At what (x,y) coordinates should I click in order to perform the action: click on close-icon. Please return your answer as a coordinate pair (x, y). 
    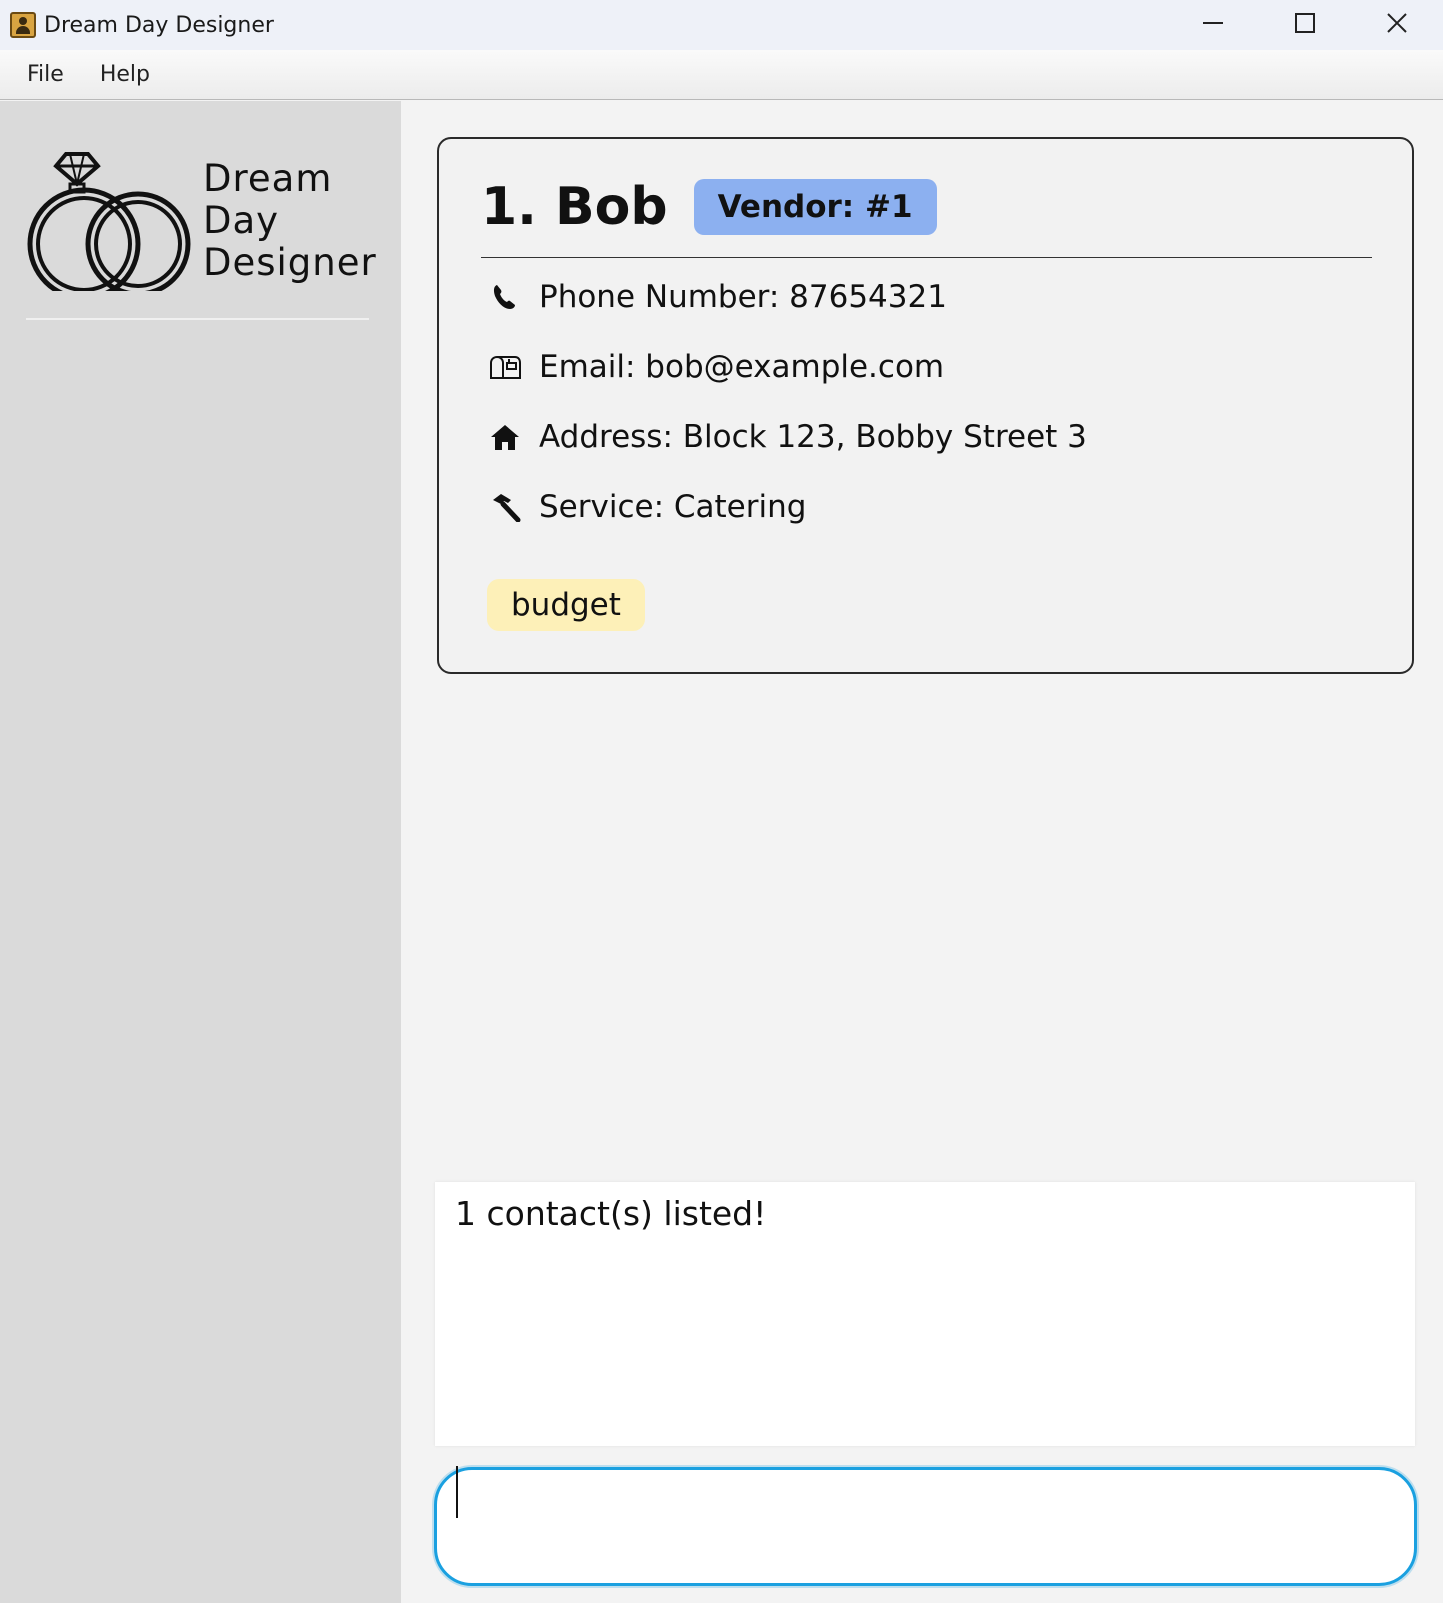
    Looking at the image, I should click on (1397, 23).